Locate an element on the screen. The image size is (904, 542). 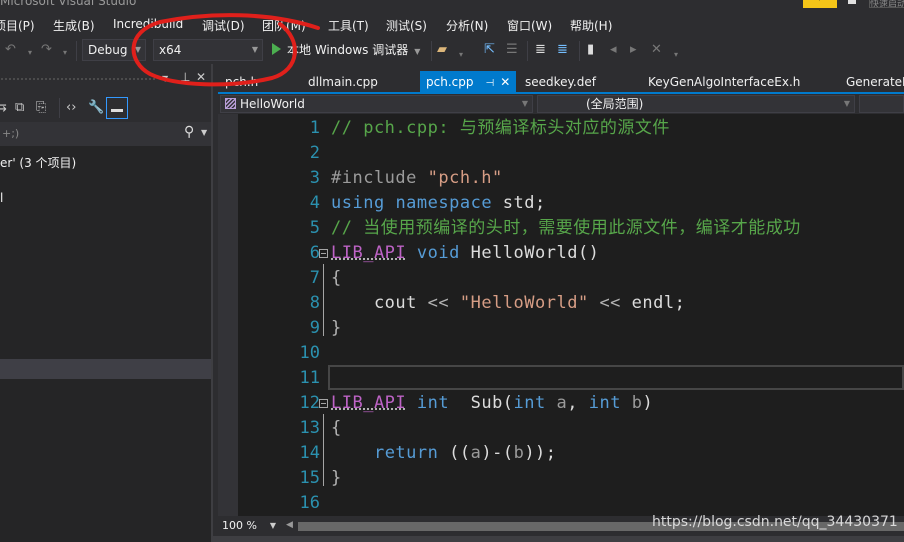
indicator-margin is located at coordinates (228, 315).